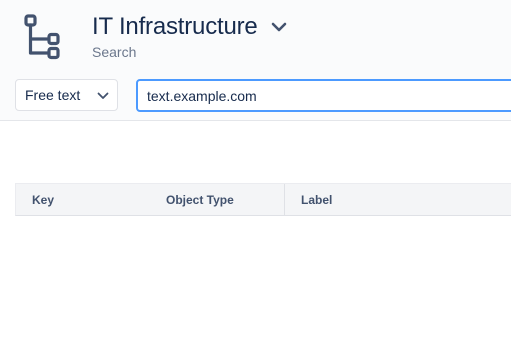  Describe the element at coordinates (175, 26) in the screenshot. I see `page-title: IT Infrastructure` at that location.